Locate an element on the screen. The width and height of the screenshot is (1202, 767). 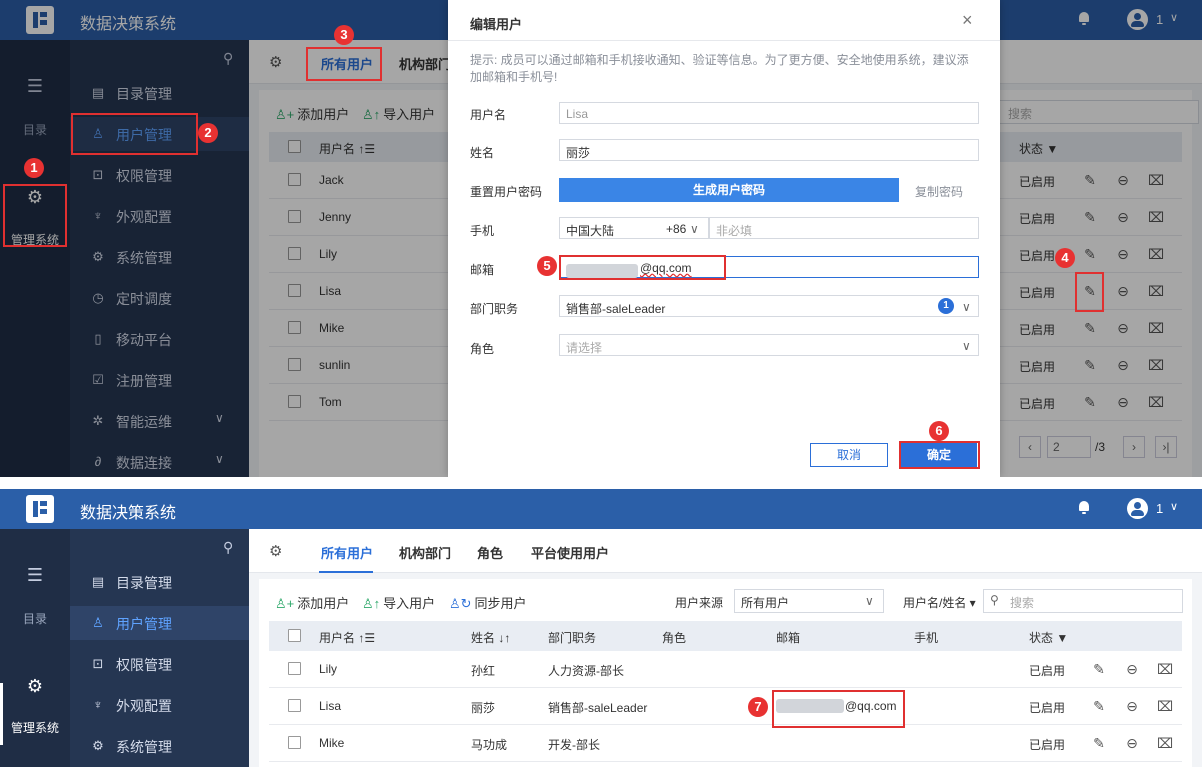
search-placeholder: 搜索 is located at coordinates (1022, 603).